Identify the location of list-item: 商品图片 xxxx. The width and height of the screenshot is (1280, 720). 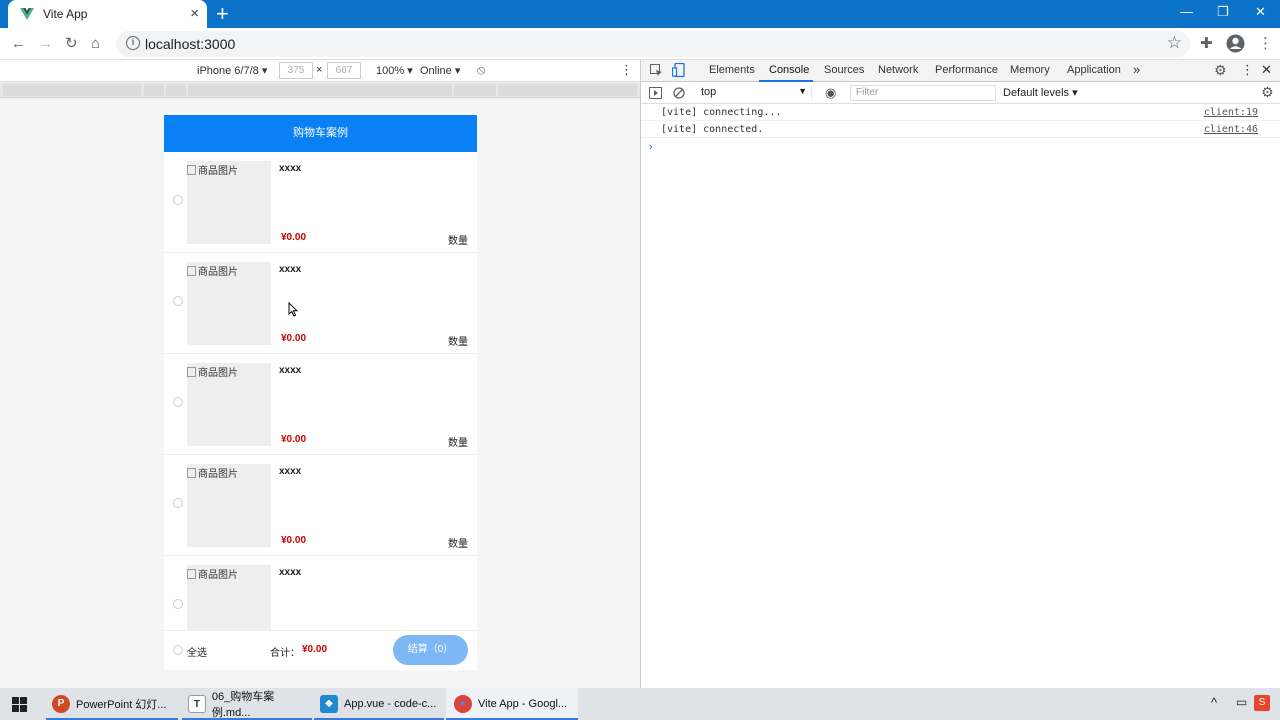
(320, 593).